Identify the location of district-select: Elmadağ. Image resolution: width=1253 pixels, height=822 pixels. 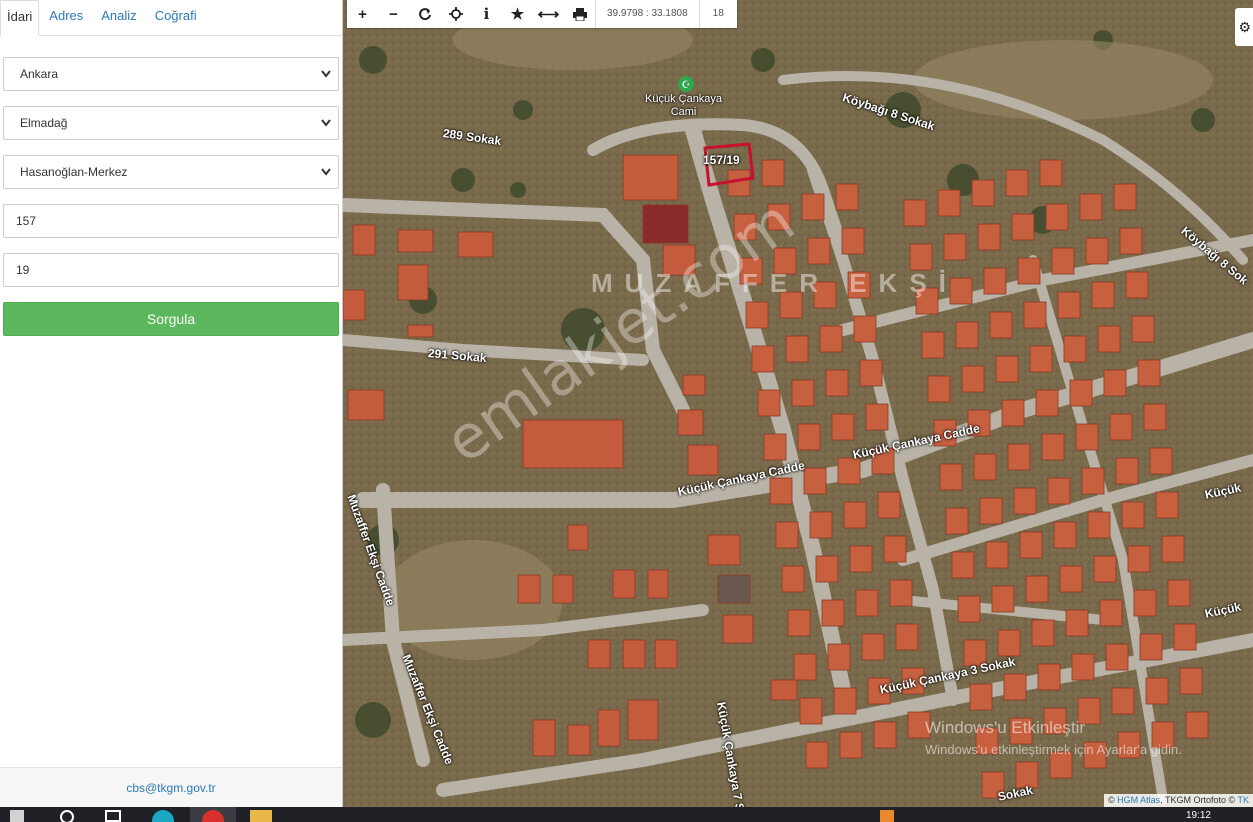
(171, 123).